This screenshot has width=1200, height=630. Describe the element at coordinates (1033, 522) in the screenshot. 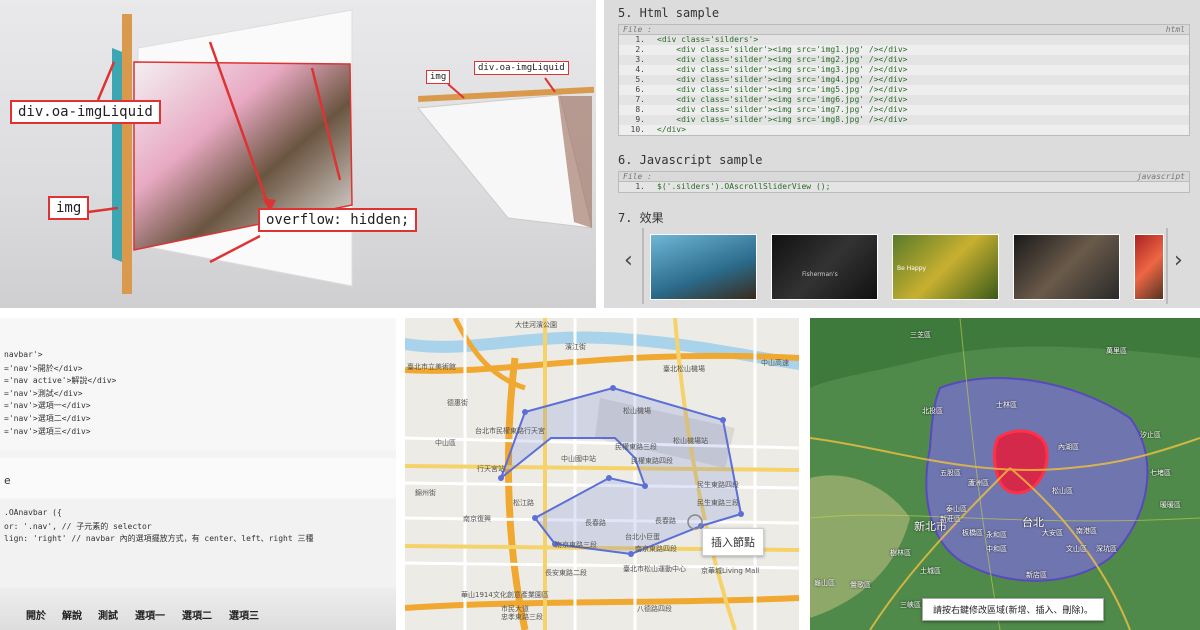

I see `region-label: 台北` at that location.